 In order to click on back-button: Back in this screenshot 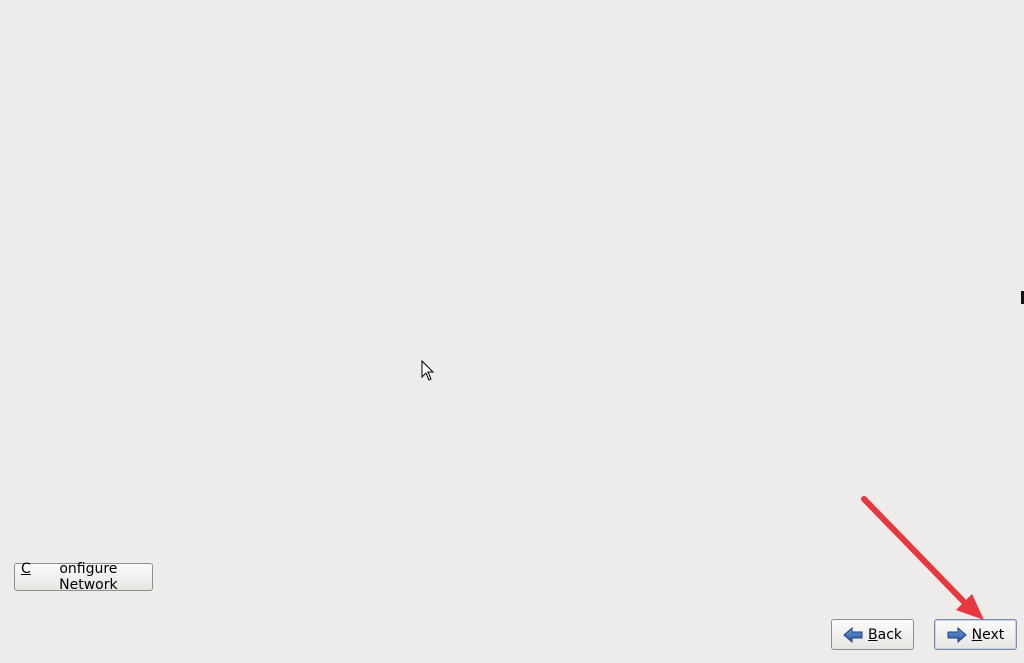, I will do `click(872, 634)`.